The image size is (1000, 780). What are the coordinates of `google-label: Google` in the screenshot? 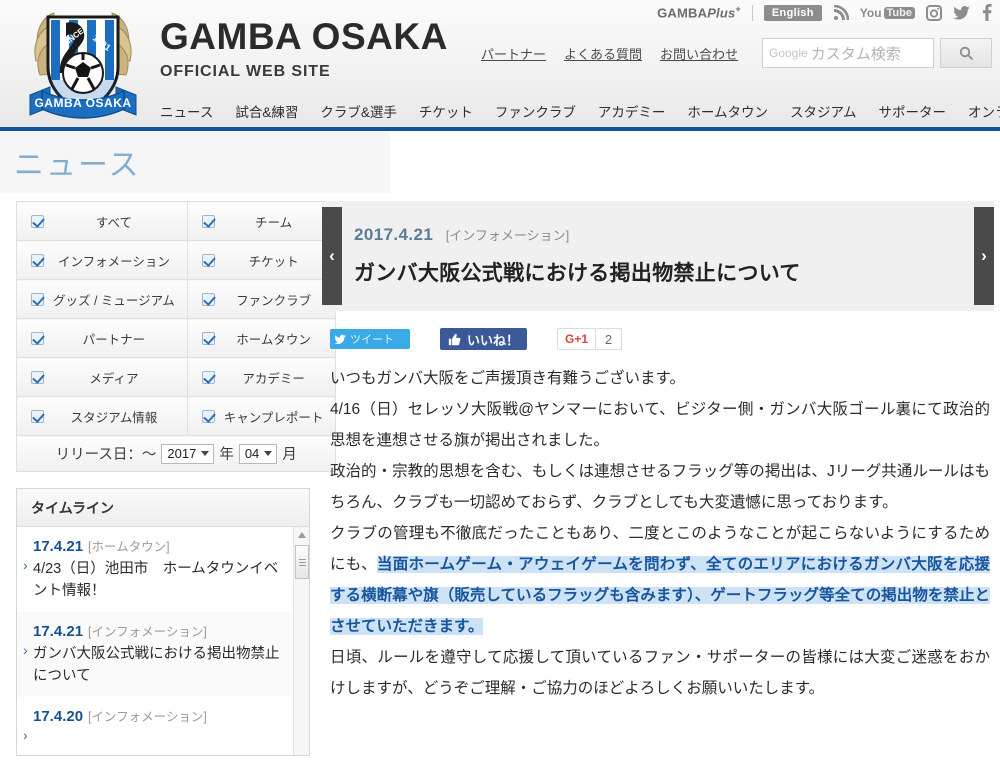 It's located at (788, 53).